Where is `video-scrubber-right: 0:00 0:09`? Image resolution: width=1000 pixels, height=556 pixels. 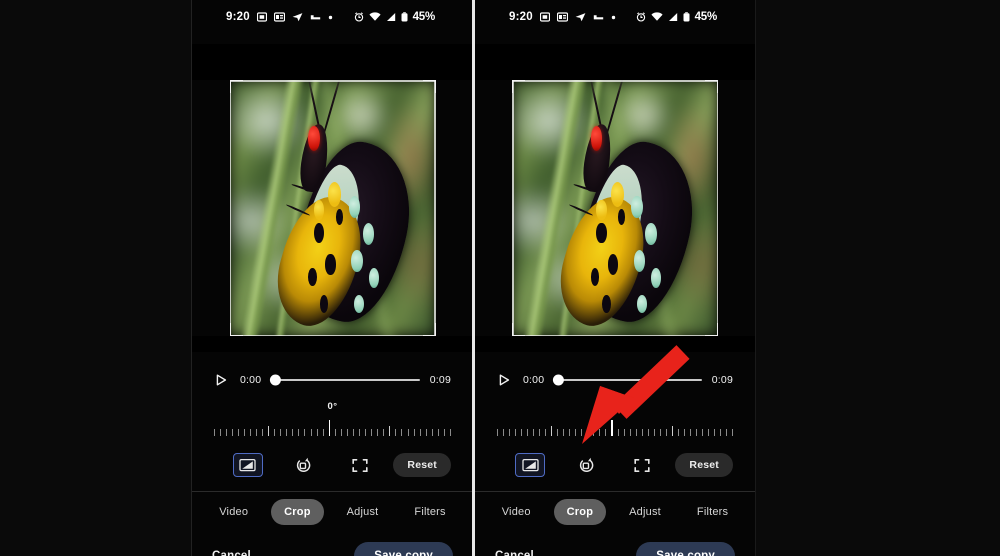
video-scrubber-right: 0:00 0:09 is located at coordinates (615, 380).